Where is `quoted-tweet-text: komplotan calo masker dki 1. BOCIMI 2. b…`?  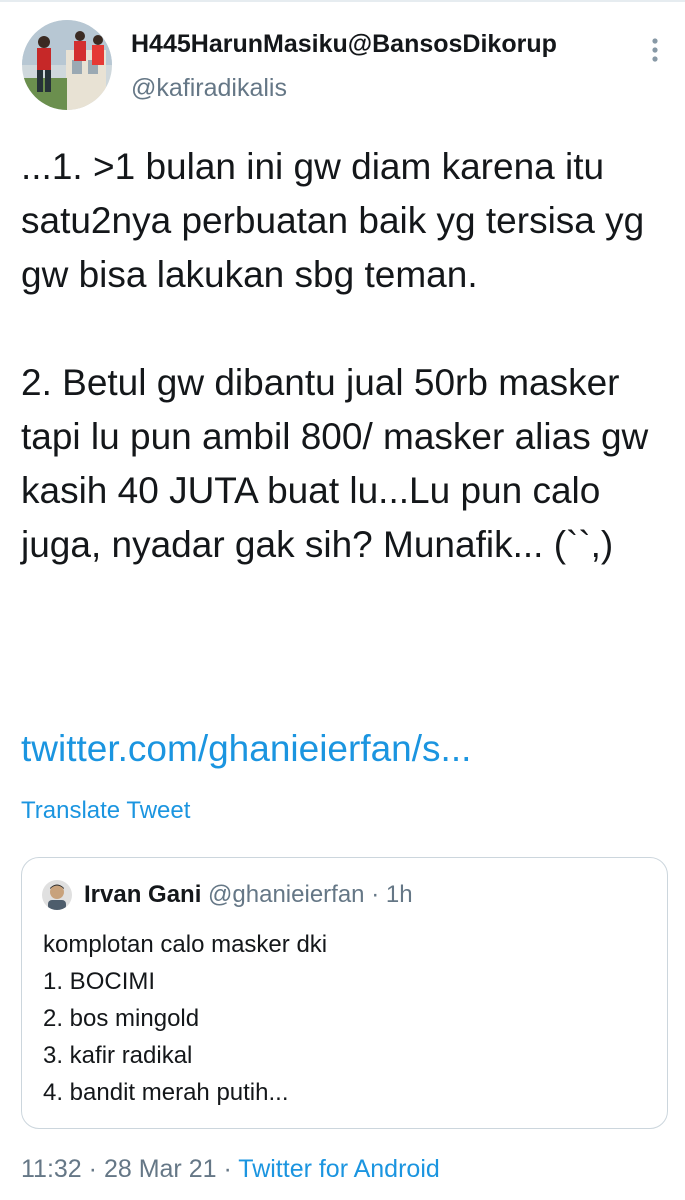 quoted-tweet-text: komplotan calo masker dki 1. BOCIMI 2. b… is located at coordinates (185, 1018).